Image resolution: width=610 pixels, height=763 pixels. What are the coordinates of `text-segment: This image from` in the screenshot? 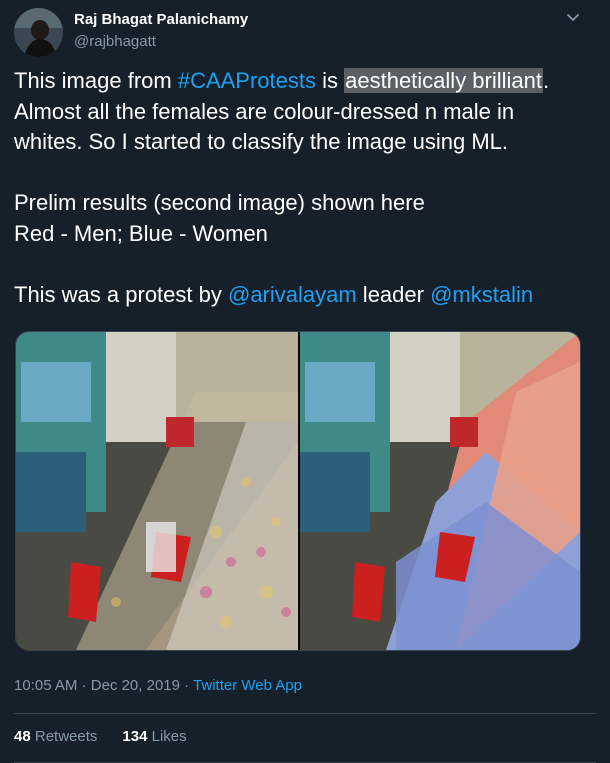 It's located at (96, 80).